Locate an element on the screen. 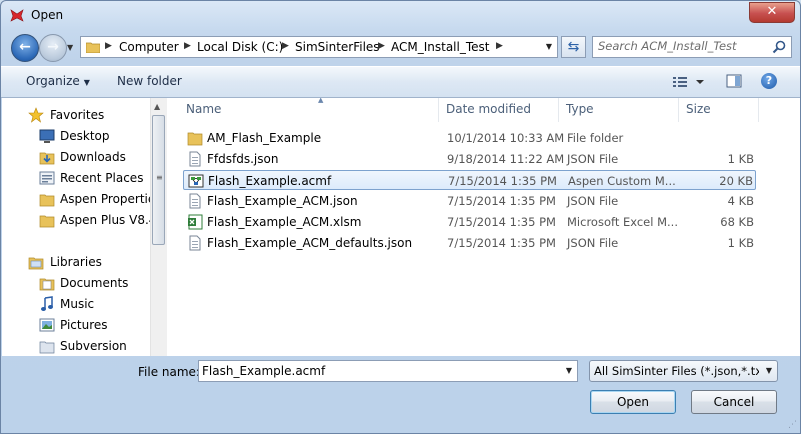 Image resolution: width=801 pixels, height=434 pixels. sidebar-item-music: Music is located at coordinates (76, 305).